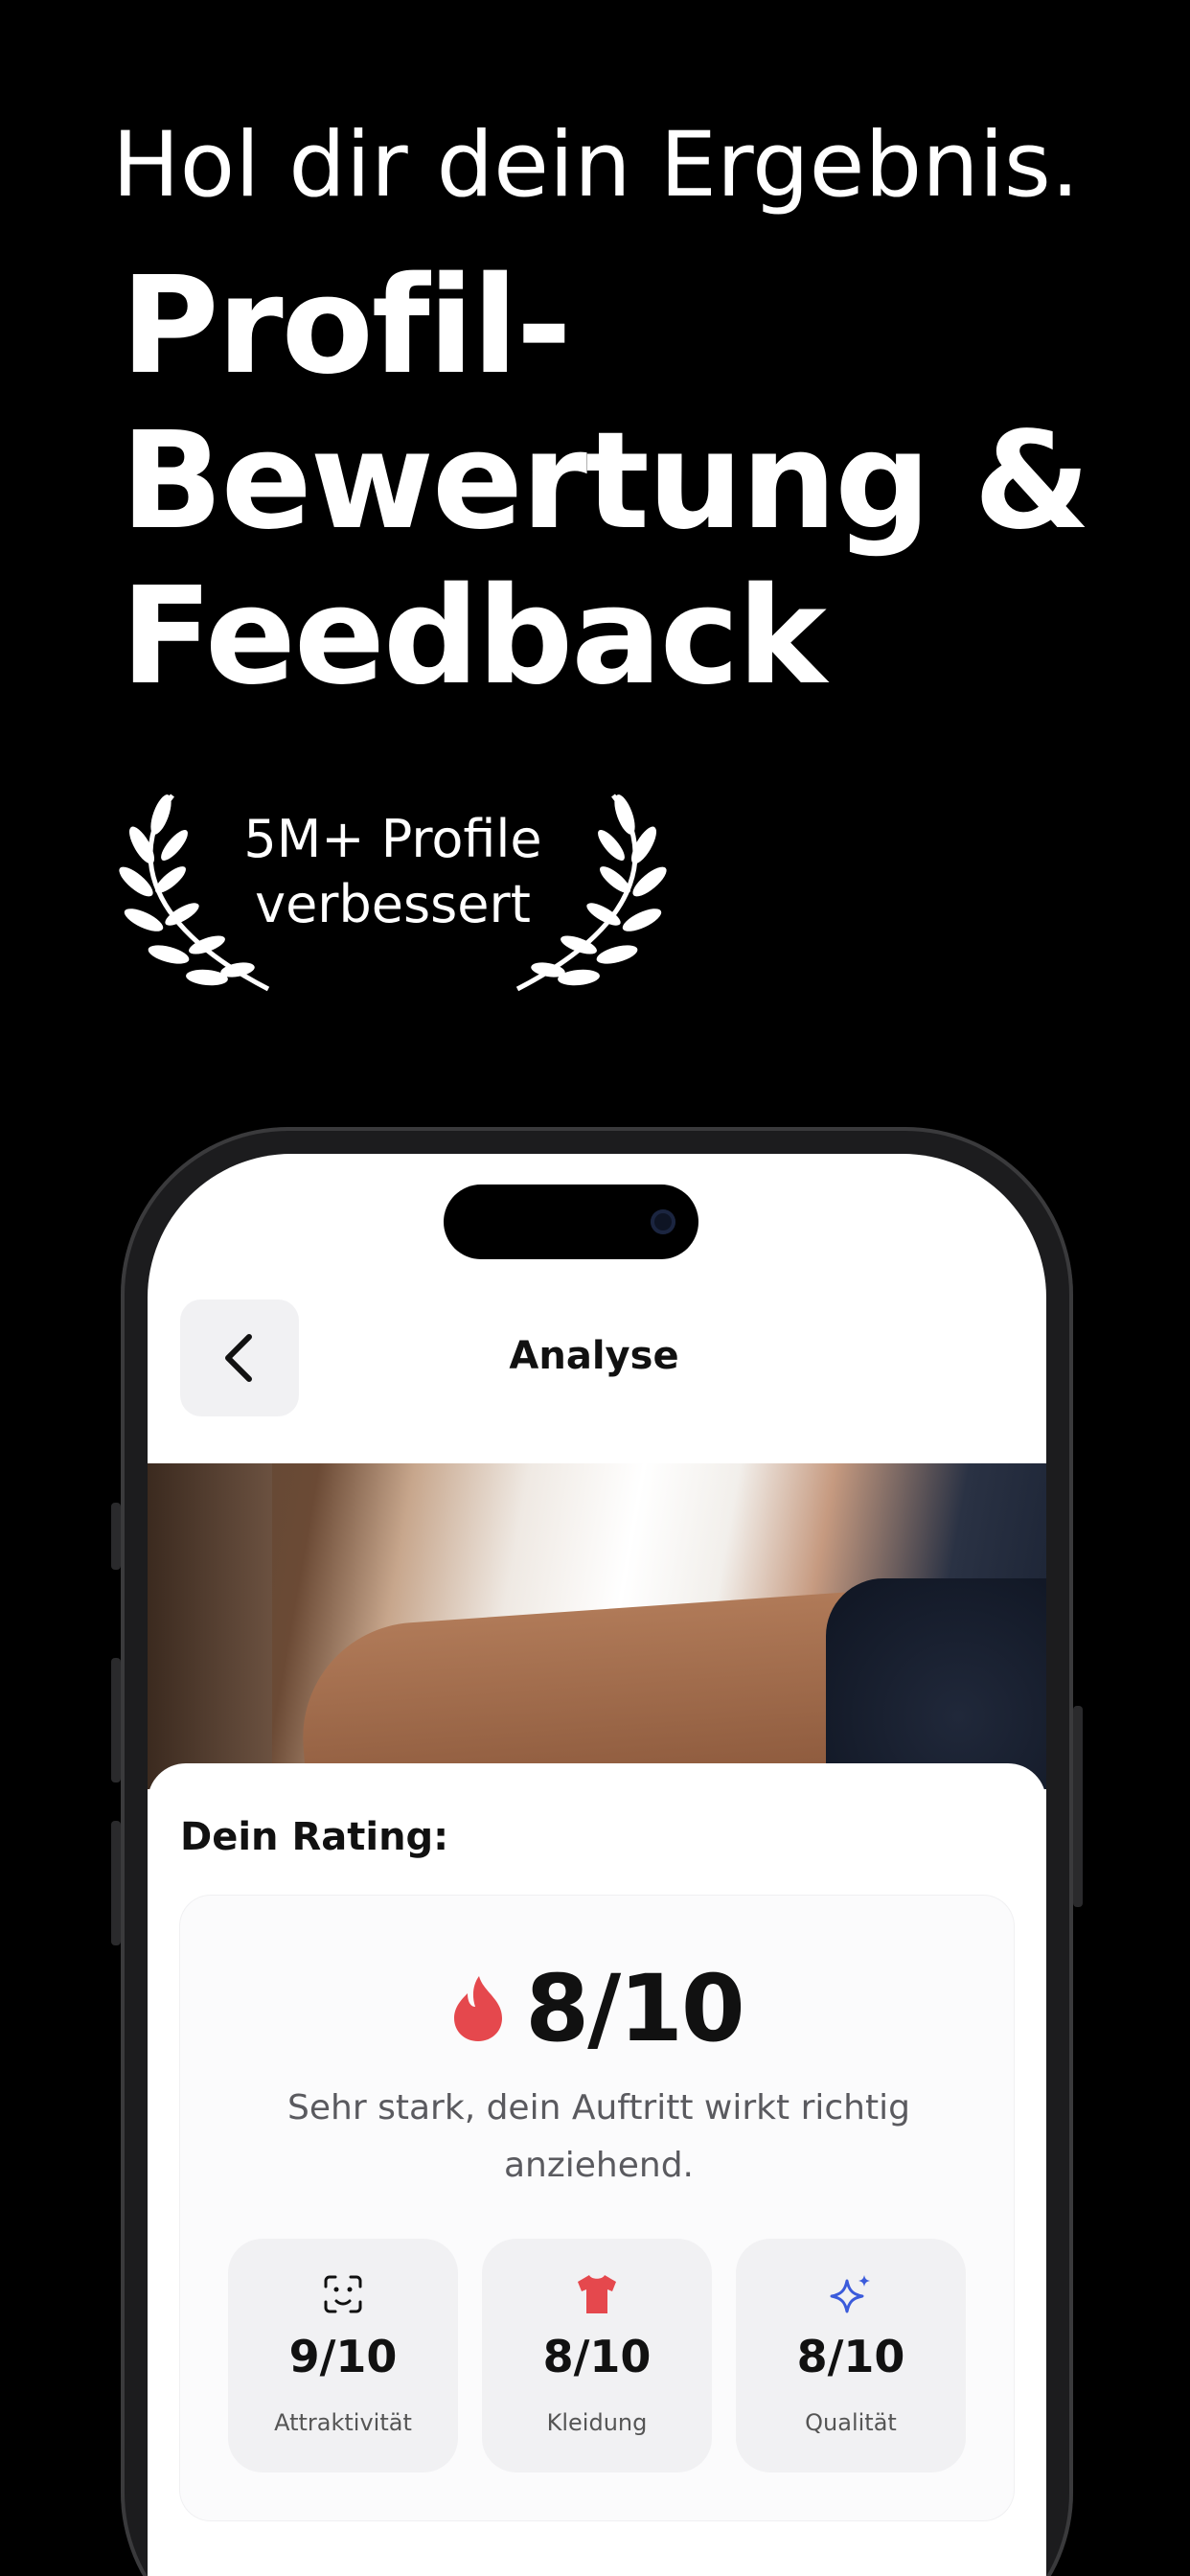 The image size is (1190, 2576). I want to click on metric-card-attraktivitaet: 9/10 Attraktivität, so click(343, 2355).